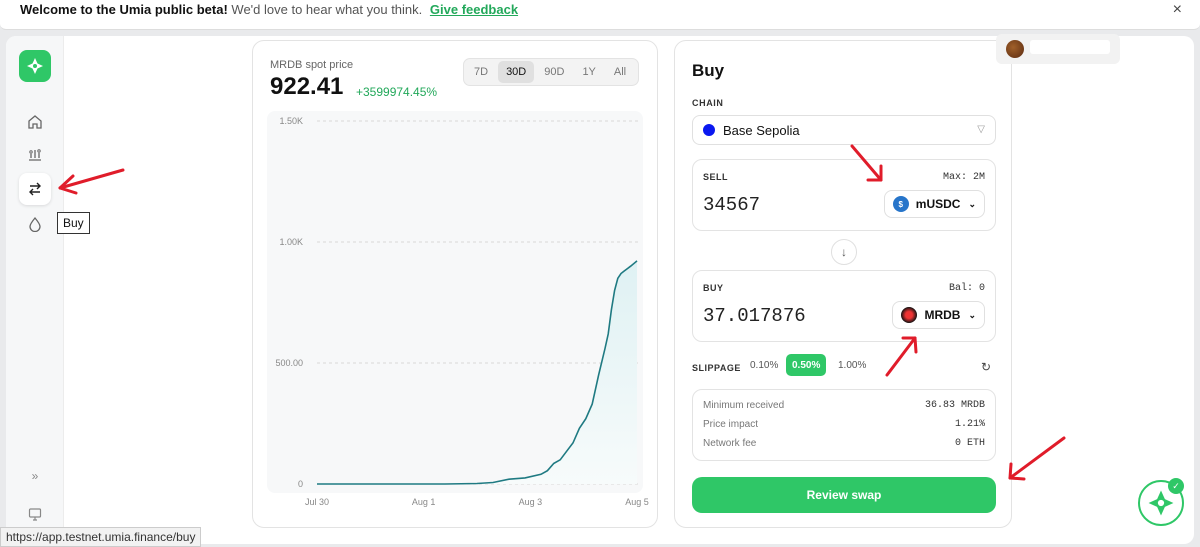 The image size is (1200, 547). Describe the element at coordinates (761, 130) in the screenshot. I see `chain-value: Base Sepolia` at that location.